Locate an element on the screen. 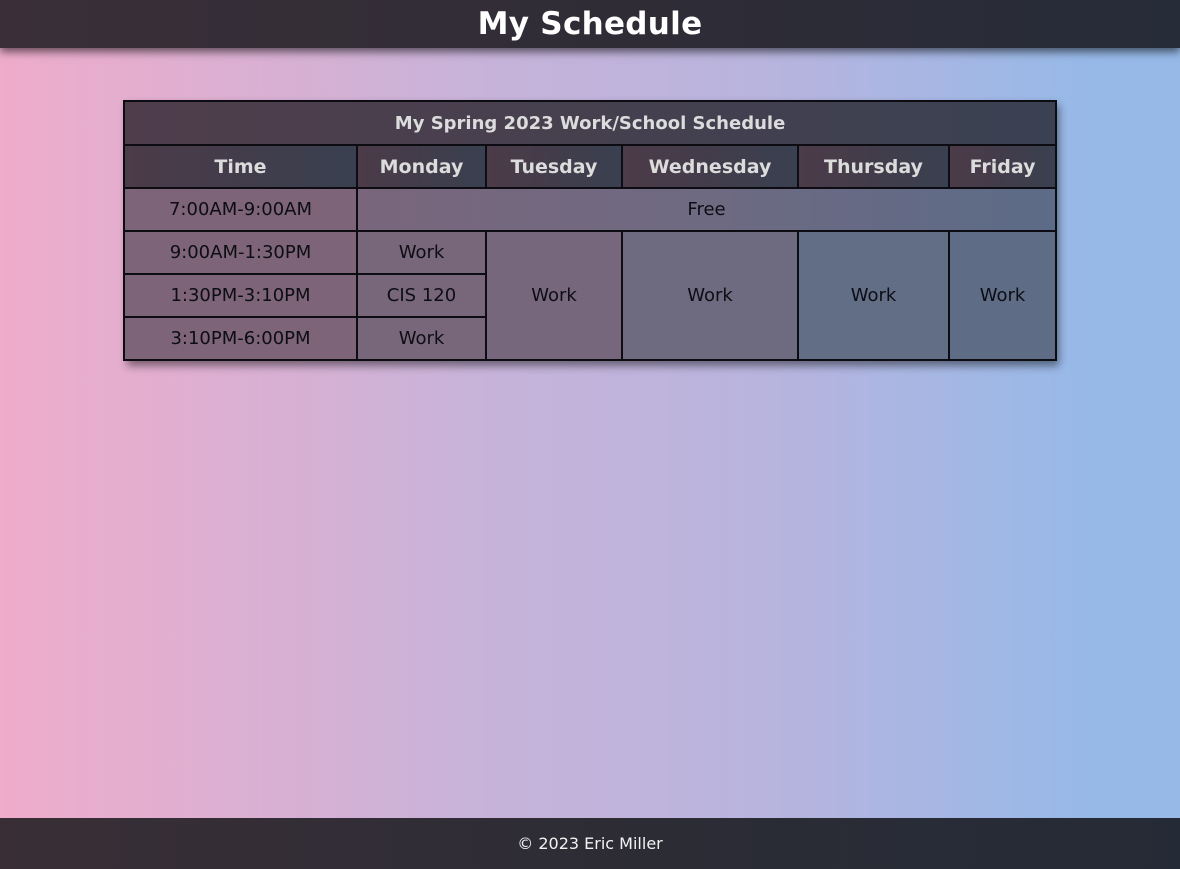 Image resolution: width=1180 pixels, height=869 pixels. page-title: My Schedule is located at coordinates (590, 24).